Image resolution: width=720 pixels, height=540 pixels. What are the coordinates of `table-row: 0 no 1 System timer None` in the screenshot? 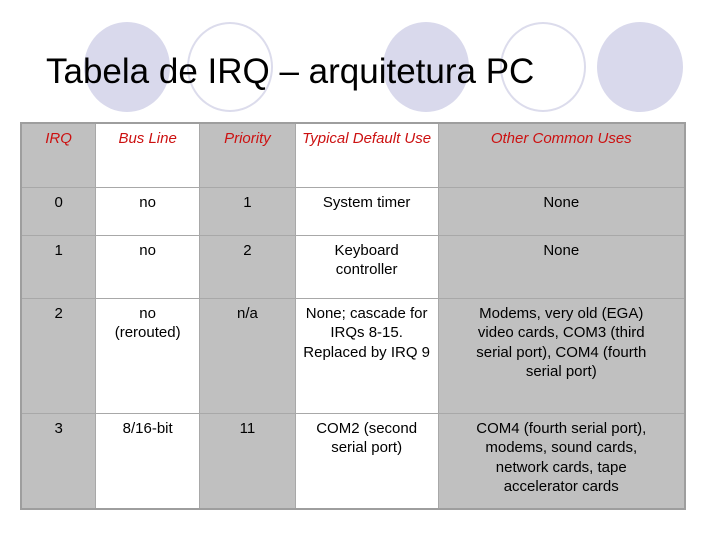 It's located at (353, 211).